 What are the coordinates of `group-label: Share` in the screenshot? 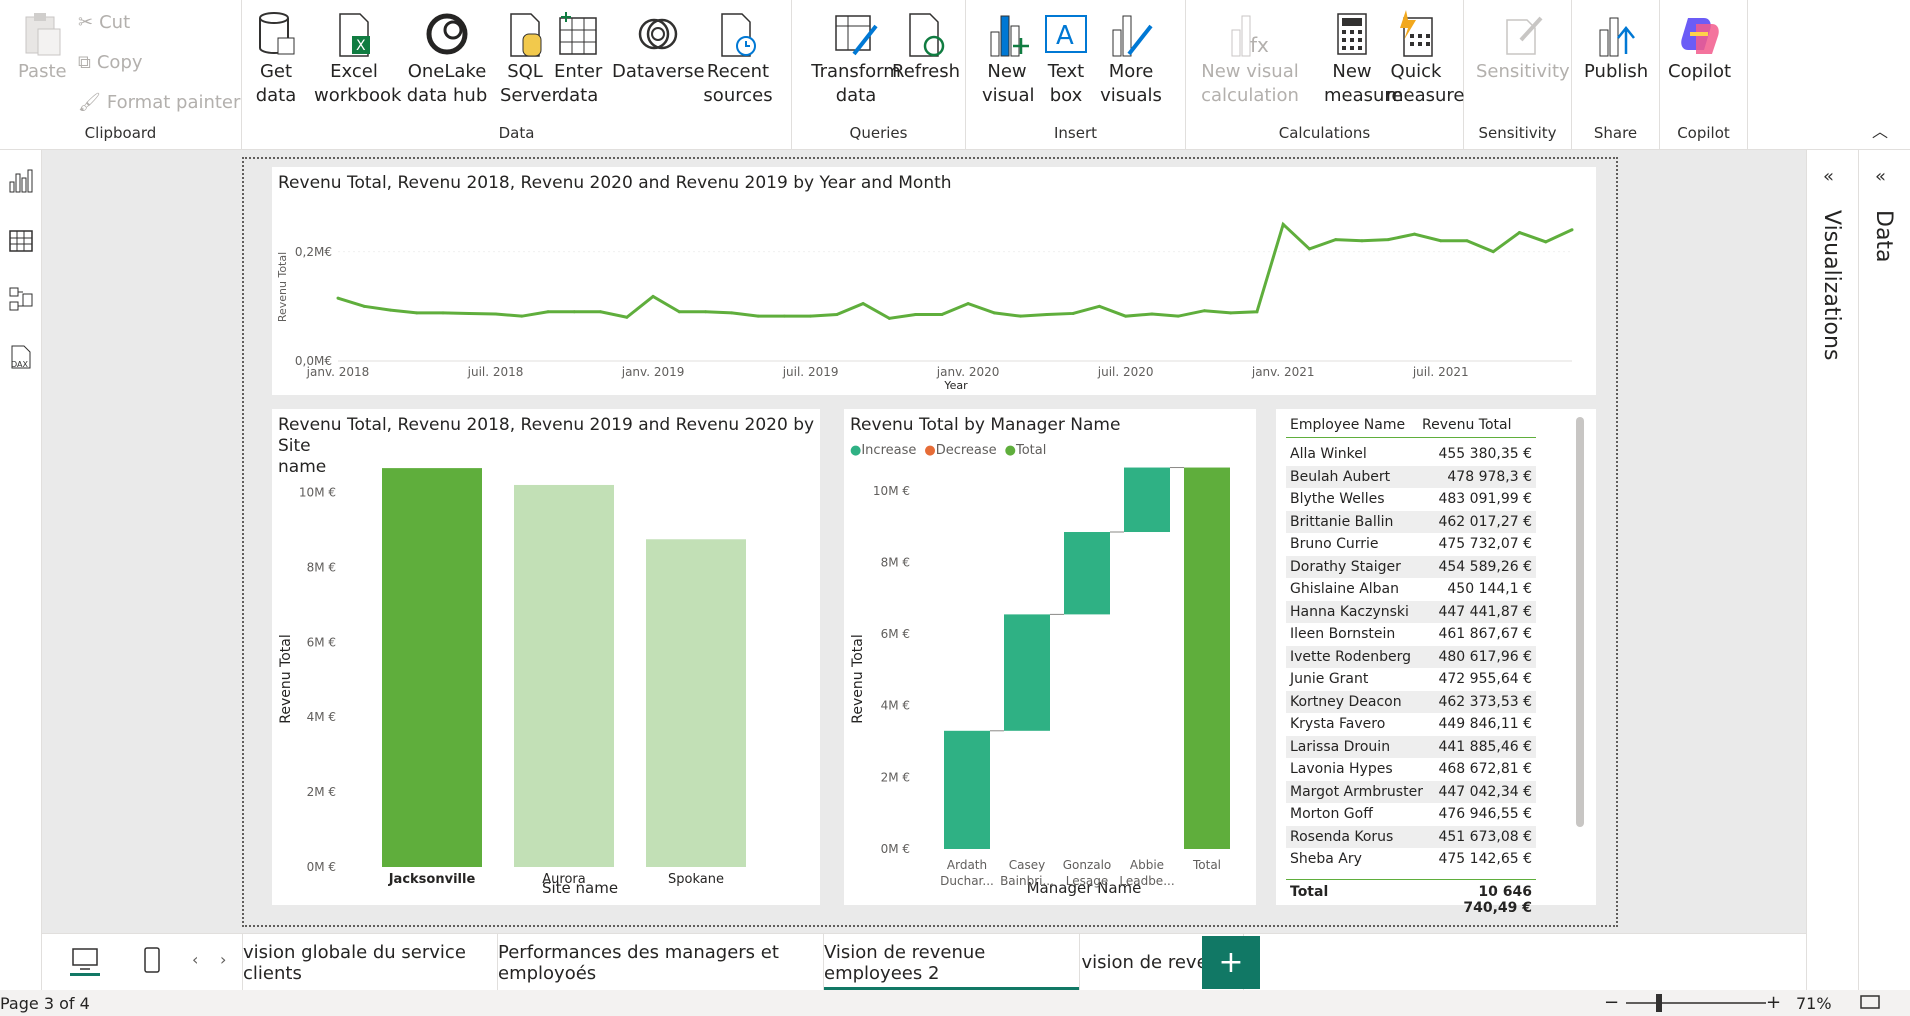 It's located at (1615, 133).